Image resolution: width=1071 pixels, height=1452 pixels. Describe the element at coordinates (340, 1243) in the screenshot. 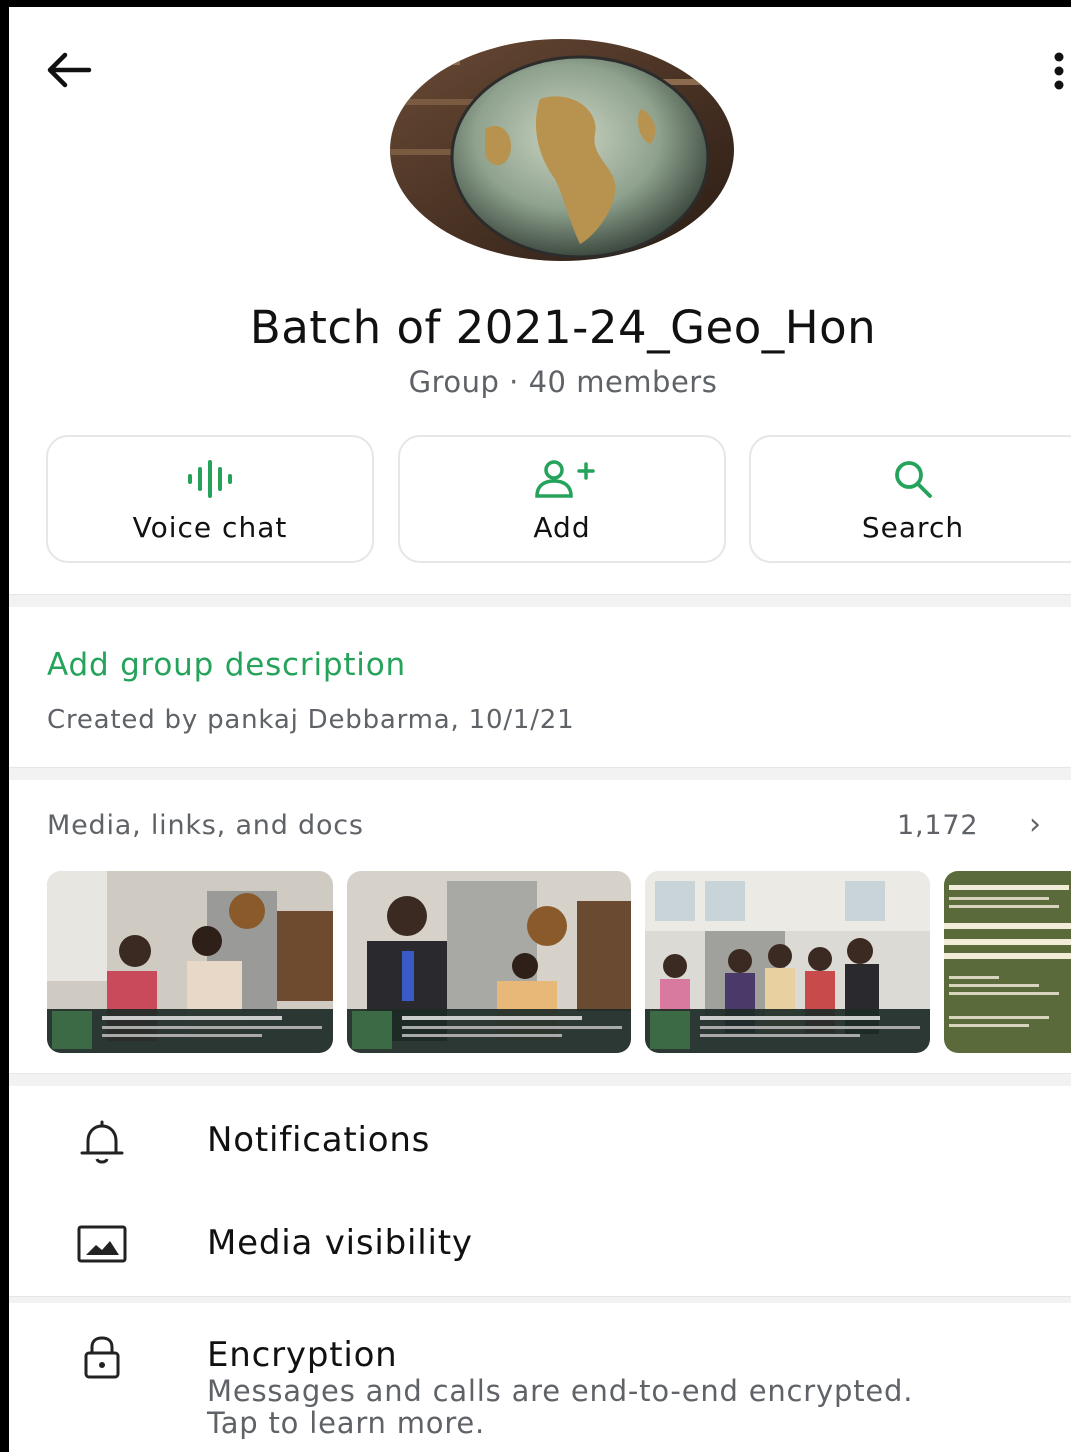

I see `media-visibility-label: Media visibility` at that location.